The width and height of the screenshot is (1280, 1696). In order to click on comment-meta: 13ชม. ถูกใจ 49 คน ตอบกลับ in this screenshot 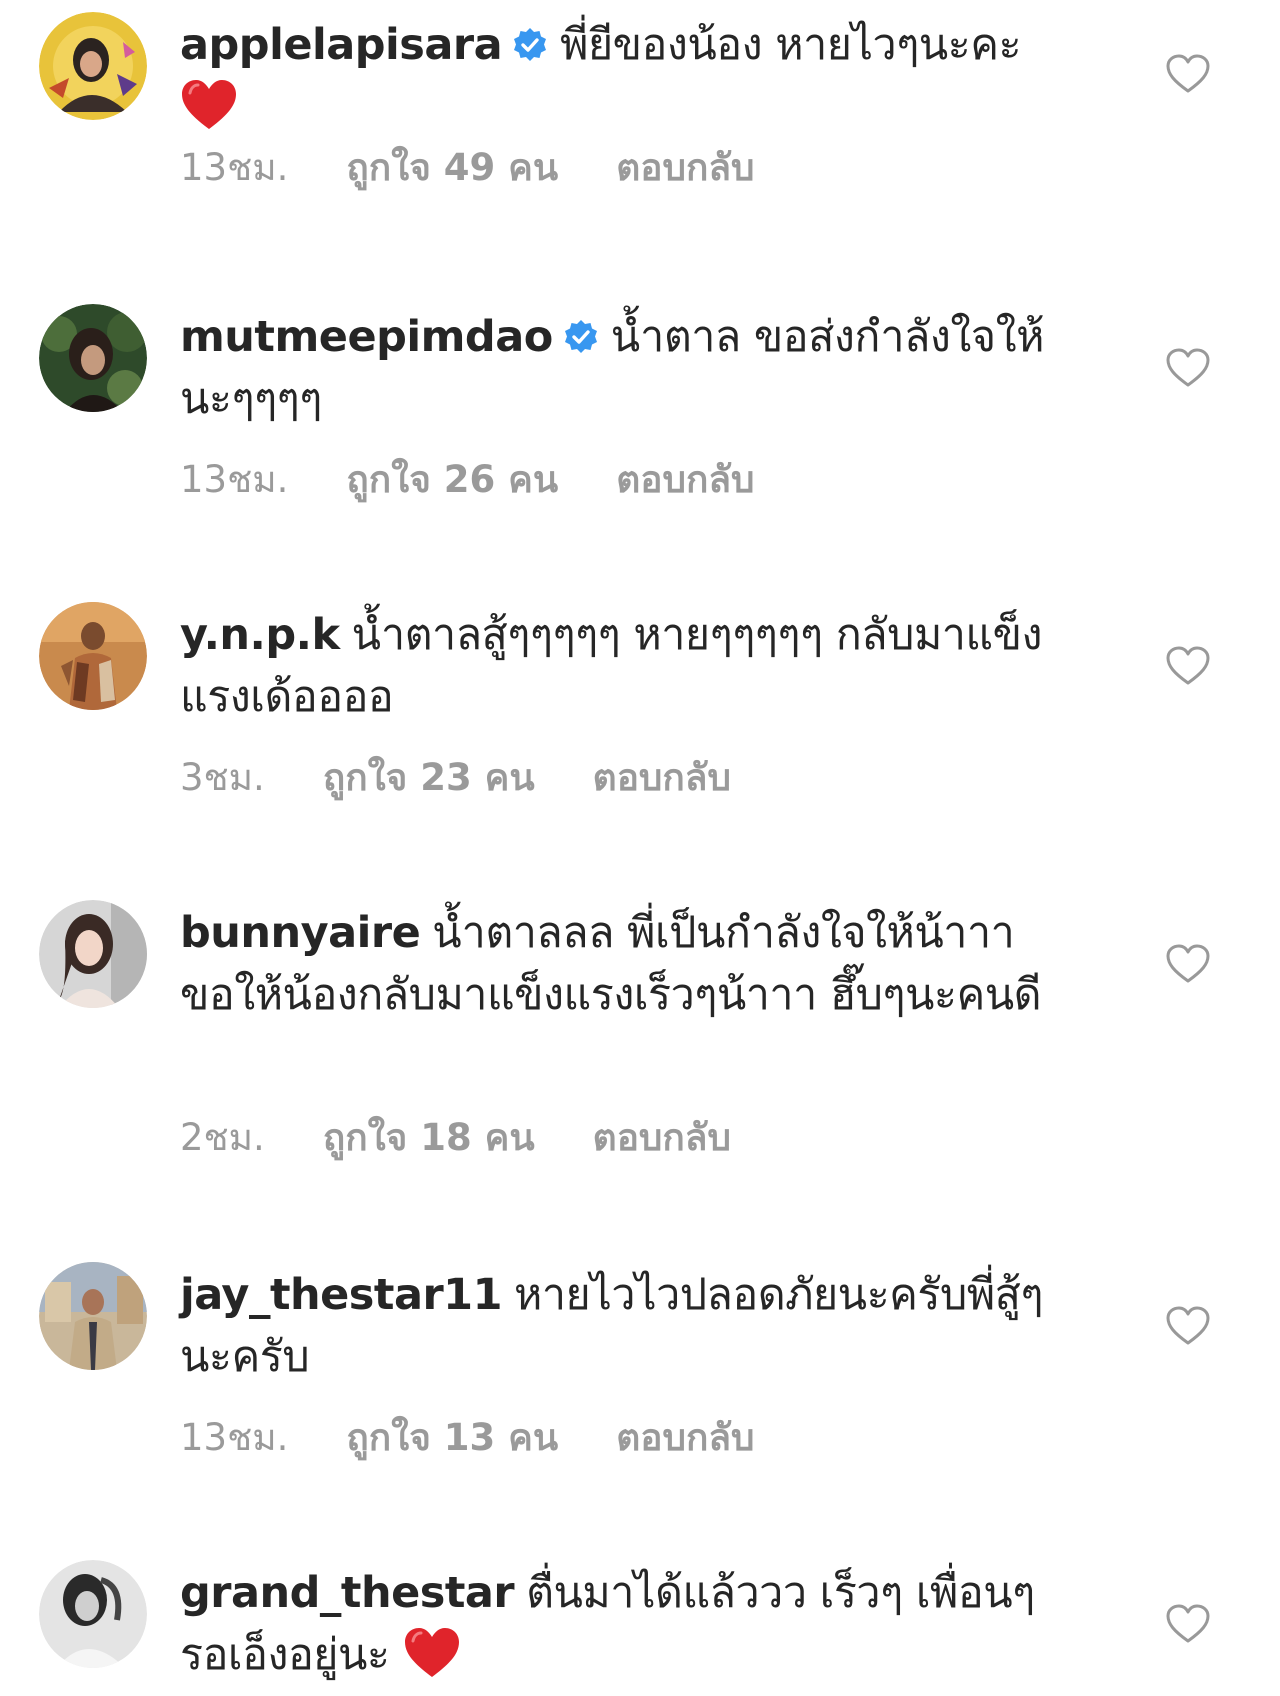, I will do `click(467, 168)`.